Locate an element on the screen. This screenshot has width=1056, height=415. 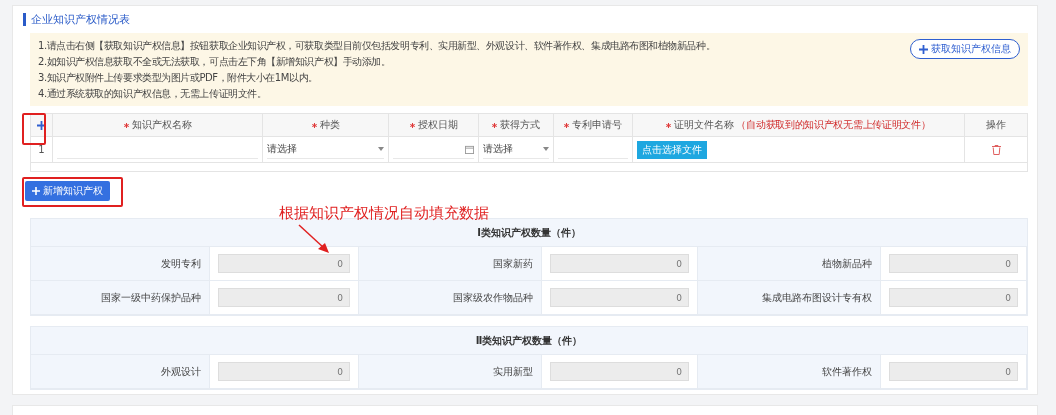
notice-text: 4.通过系统获取的知识产权信息，无需上传证明文件。 is located at coordinates (153, 94).